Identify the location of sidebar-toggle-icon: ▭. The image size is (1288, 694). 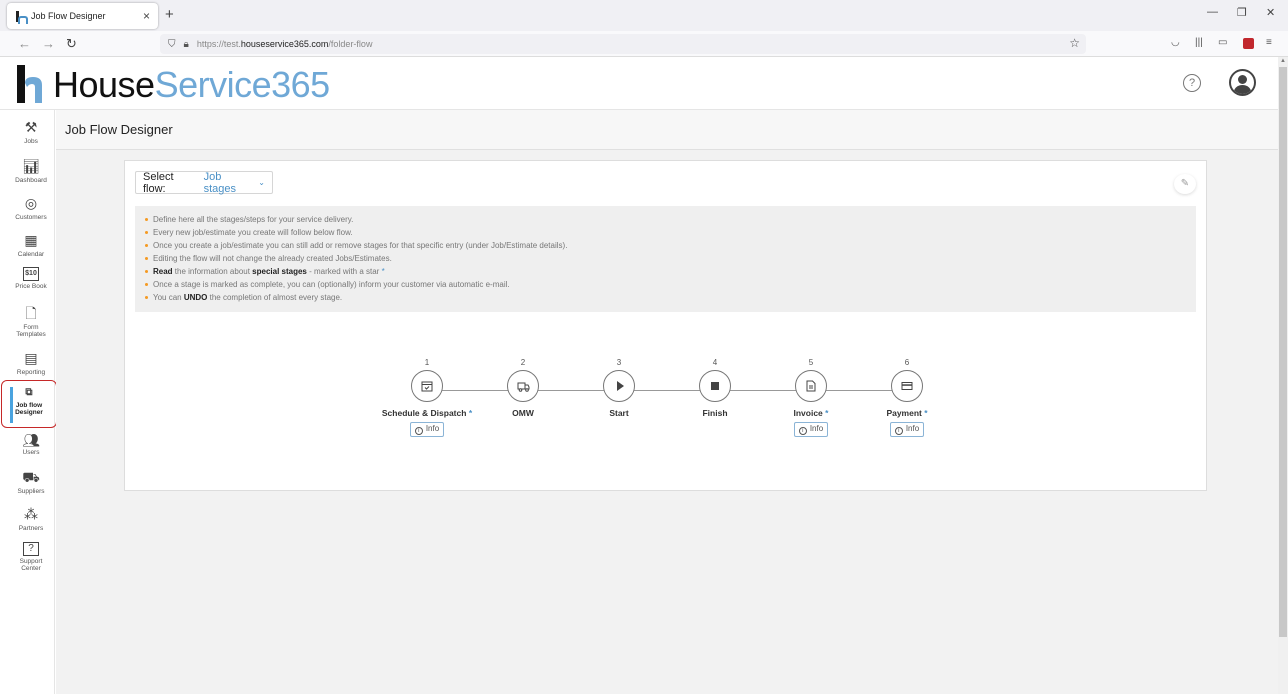
(1222, 42).